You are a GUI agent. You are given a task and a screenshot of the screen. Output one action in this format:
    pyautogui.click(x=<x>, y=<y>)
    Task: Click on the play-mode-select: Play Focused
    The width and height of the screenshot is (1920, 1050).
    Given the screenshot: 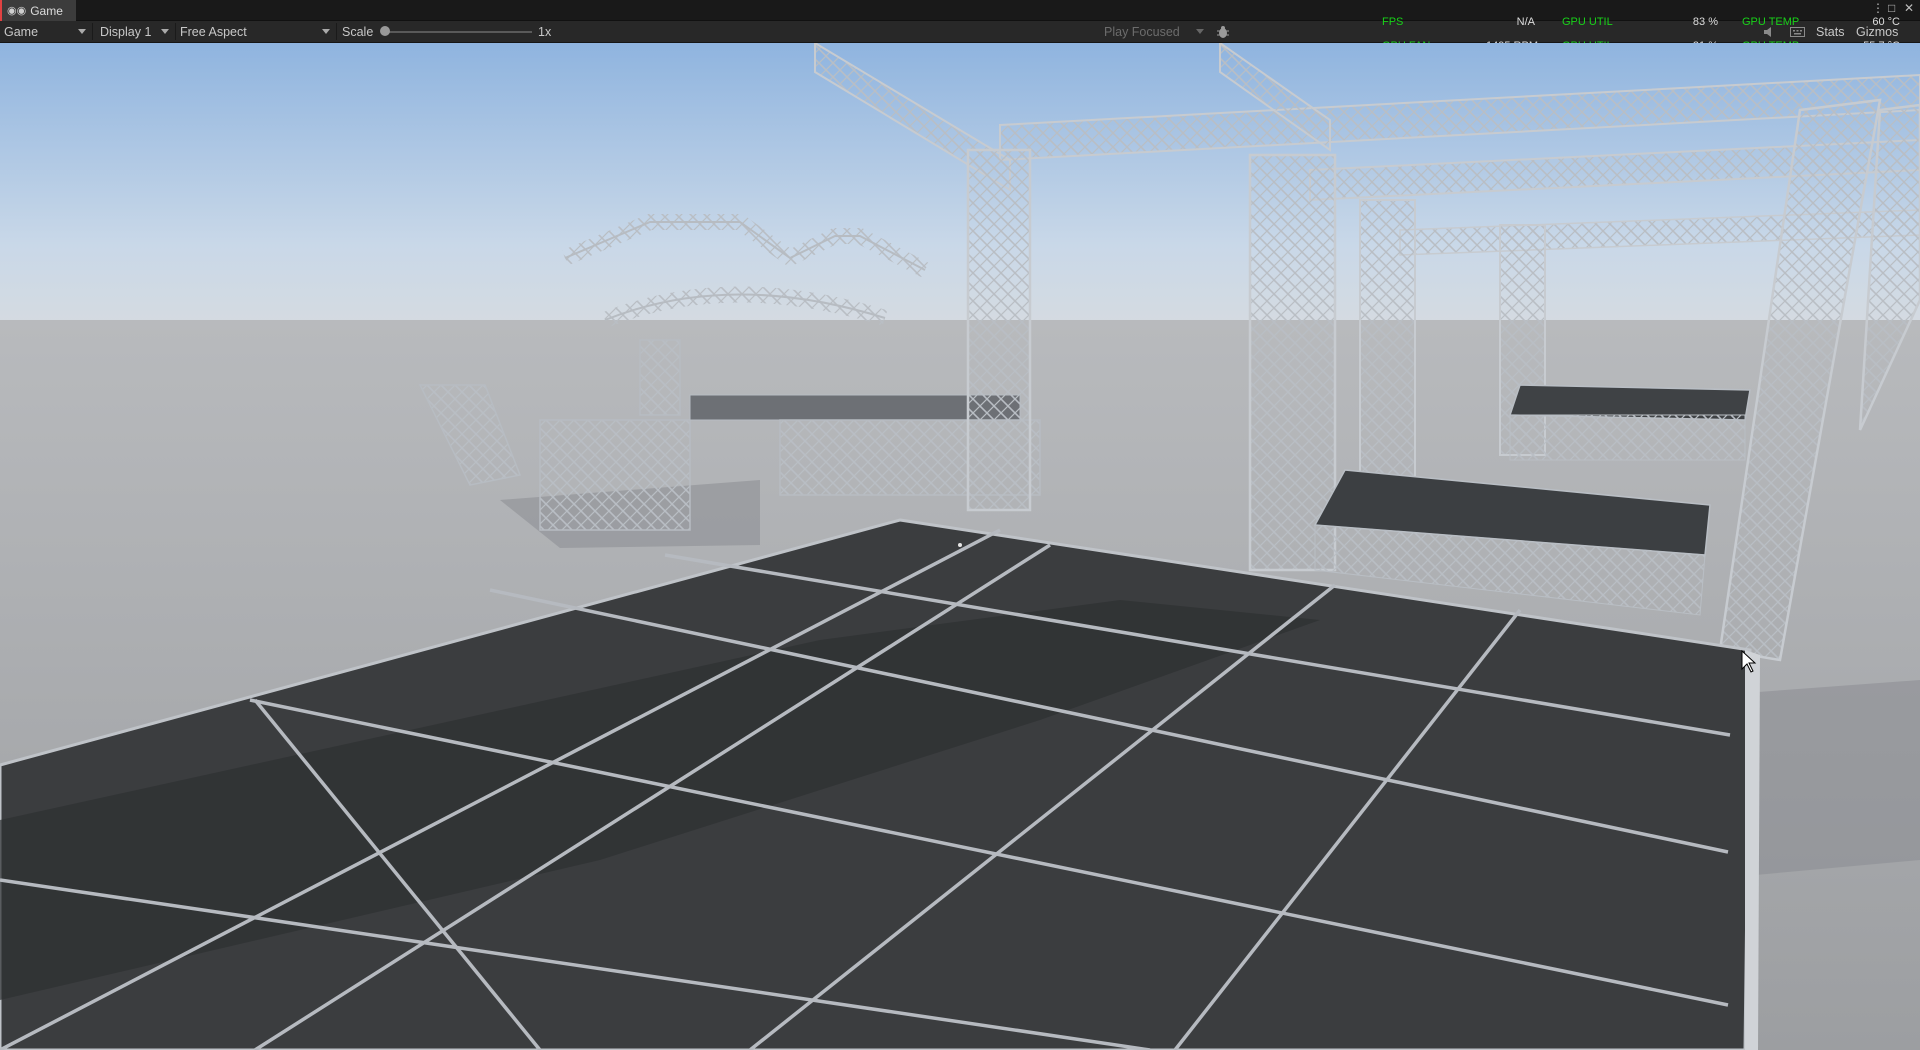 What is the action you would take?
    pyautogui.click(x=1154, y=31)
    